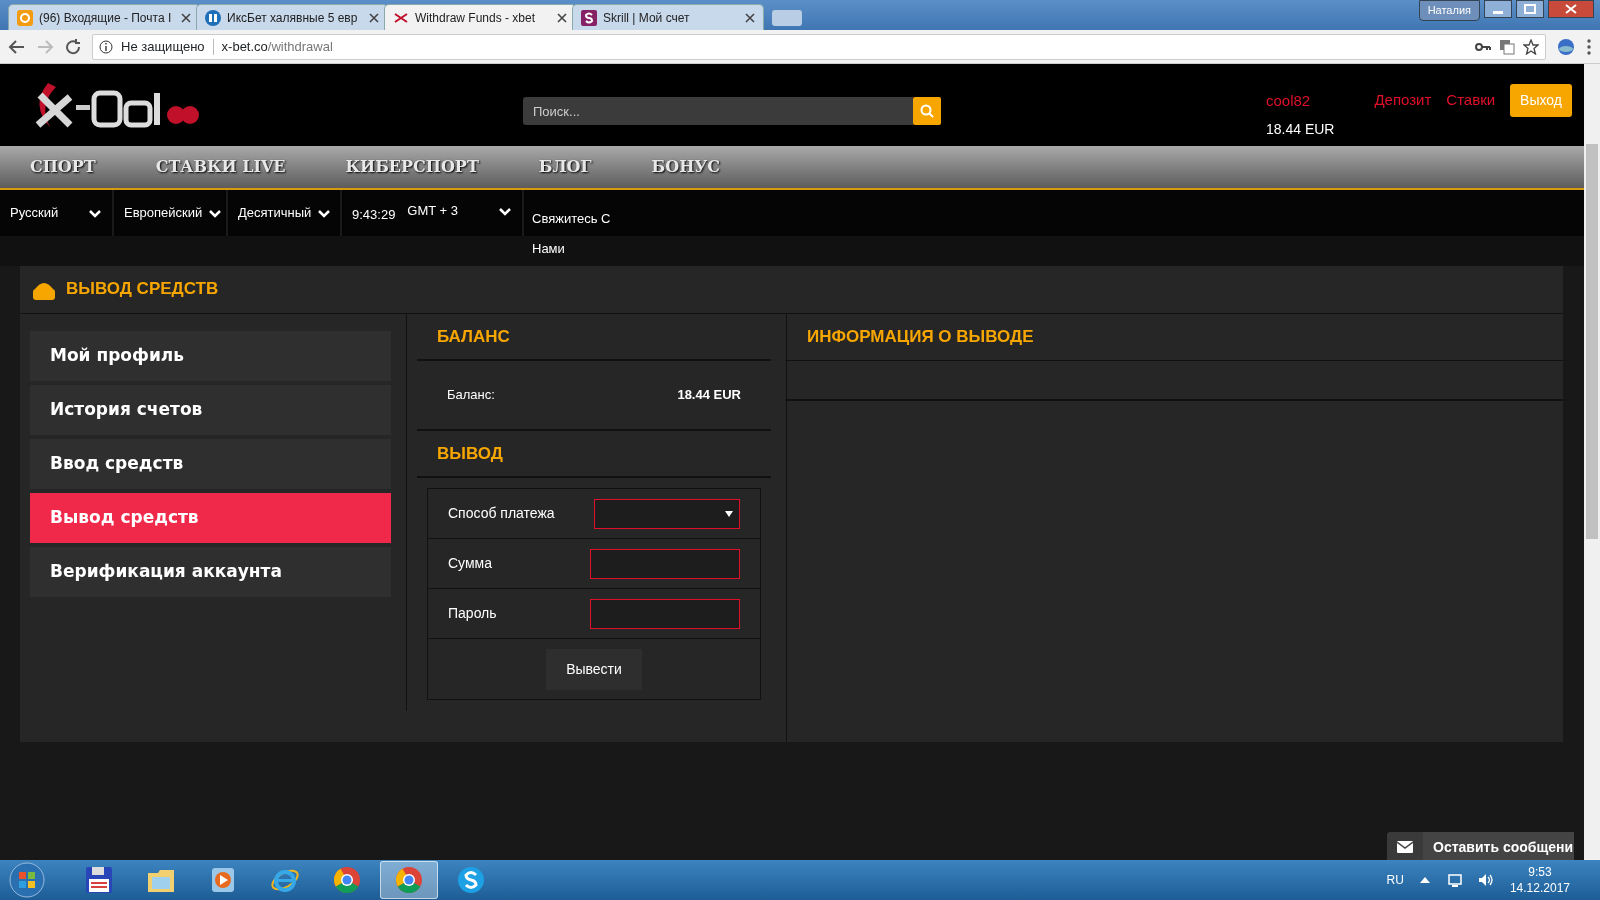 Image resolution: width=1600 pixels, height=900 pixels. Describe the element at coordinates (1592, 341) in the screenshot. I see `scrollbar-thumb` at that location.